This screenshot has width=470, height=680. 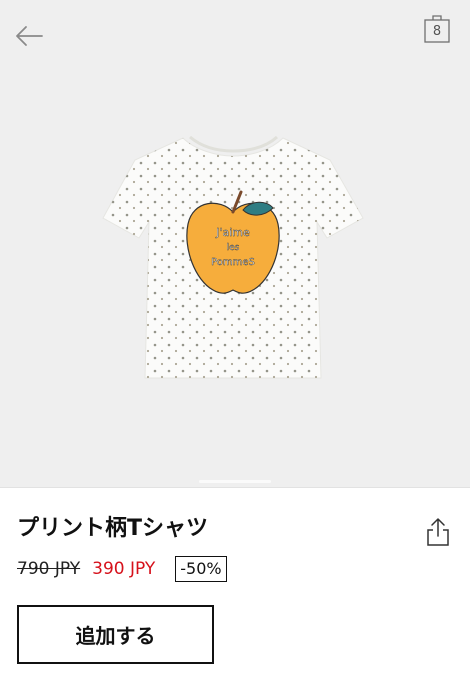 I want to click on cart-count: 8, so click(x=437, y=31).